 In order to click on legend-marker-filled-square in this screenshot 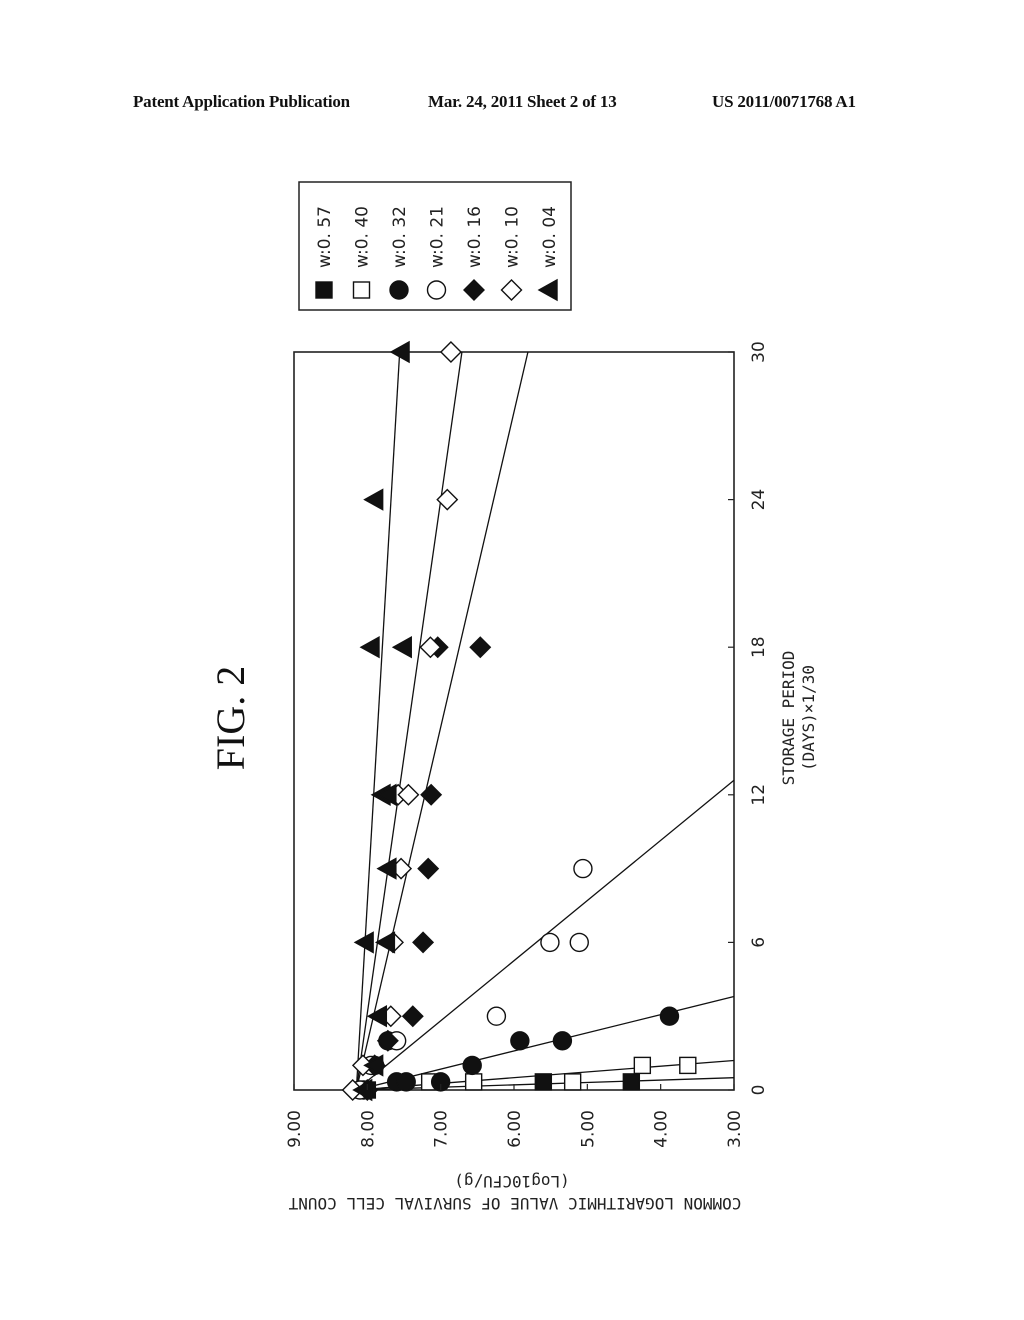, I will do `click(324, 290)`.